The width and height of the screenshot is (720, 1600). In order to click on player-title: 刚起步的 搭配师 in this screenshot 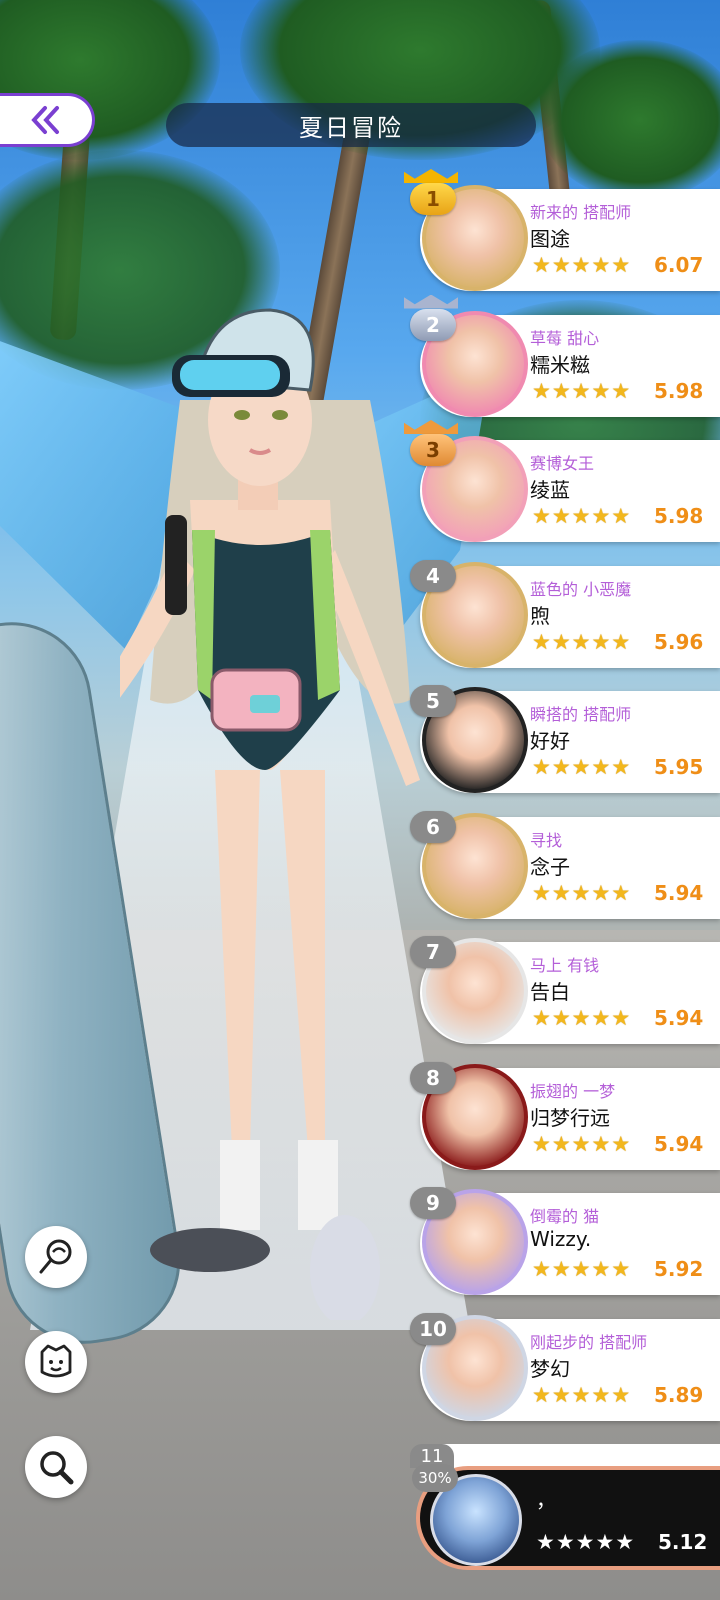, I will do `click(589, 1342)`.